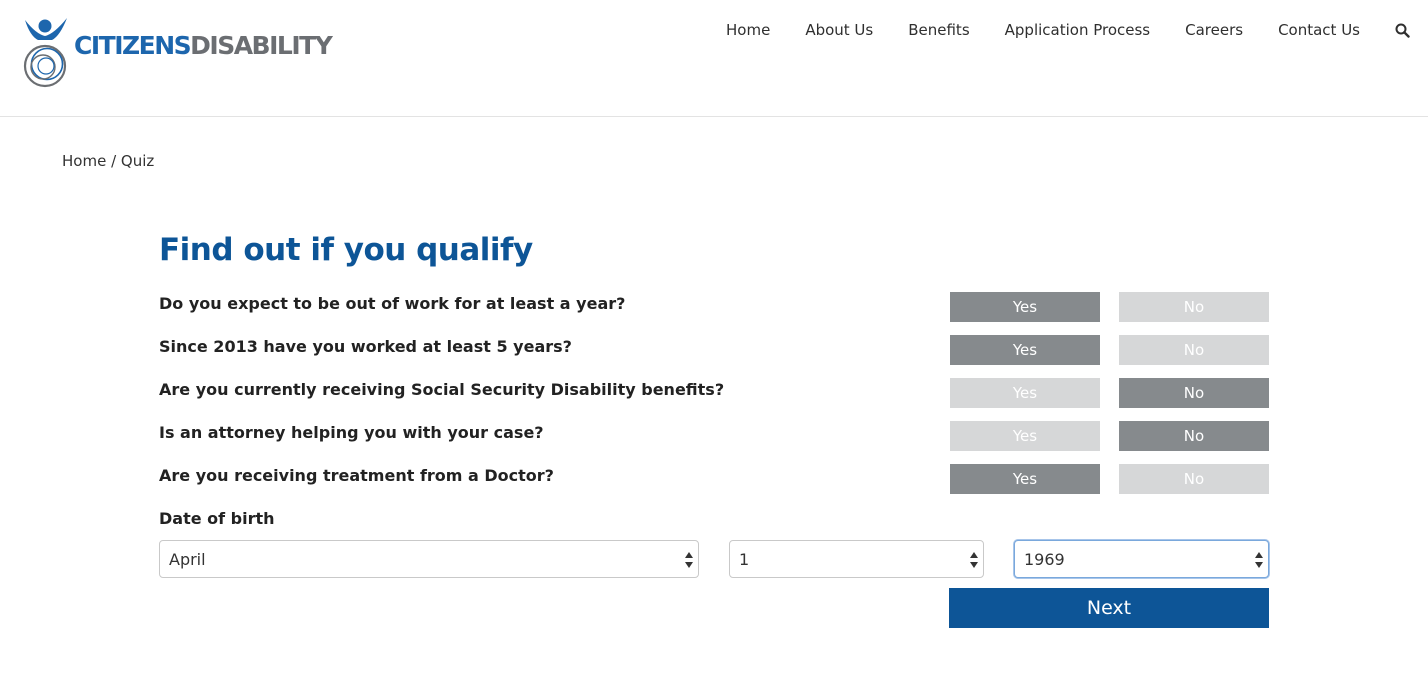  Describe the element at coordinates (217, 518) in the screenshot. I see `dob-label: Date of birth` at that location.